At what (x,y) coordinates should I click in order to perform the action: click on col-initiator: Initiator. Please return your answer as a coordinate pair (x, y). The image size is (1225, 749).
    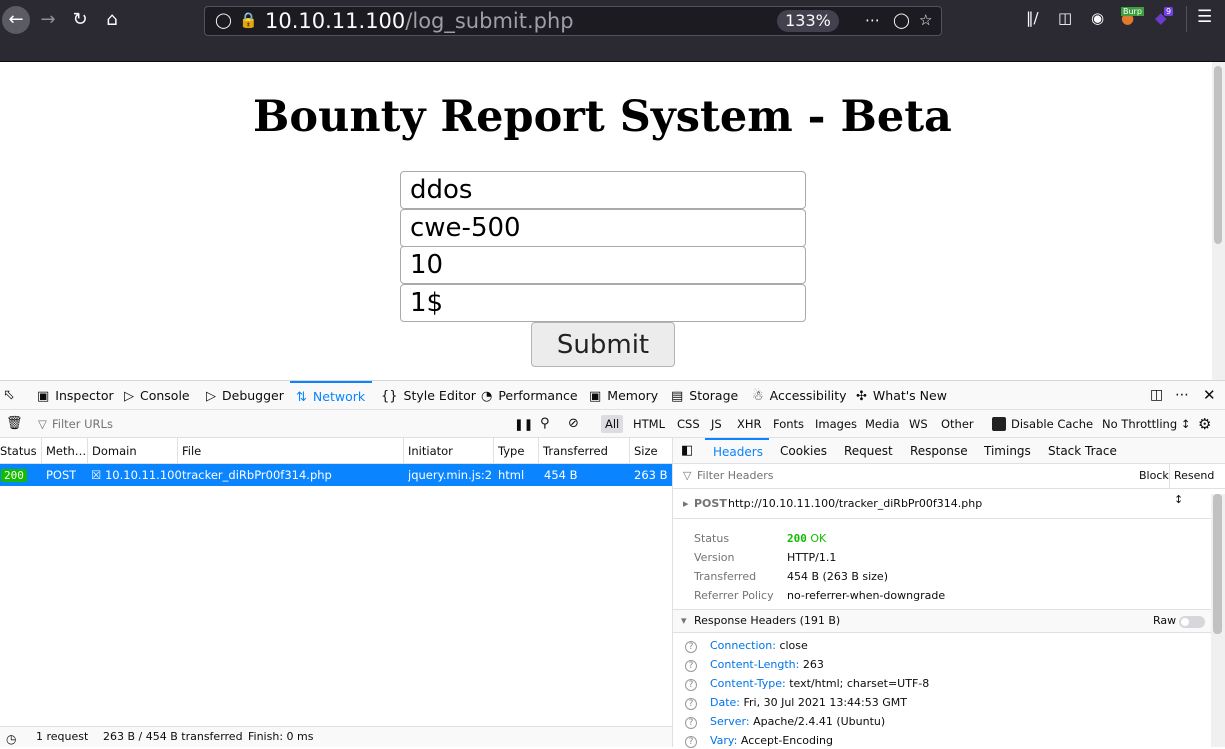
    Looking at the image, I should click on (428, 451).